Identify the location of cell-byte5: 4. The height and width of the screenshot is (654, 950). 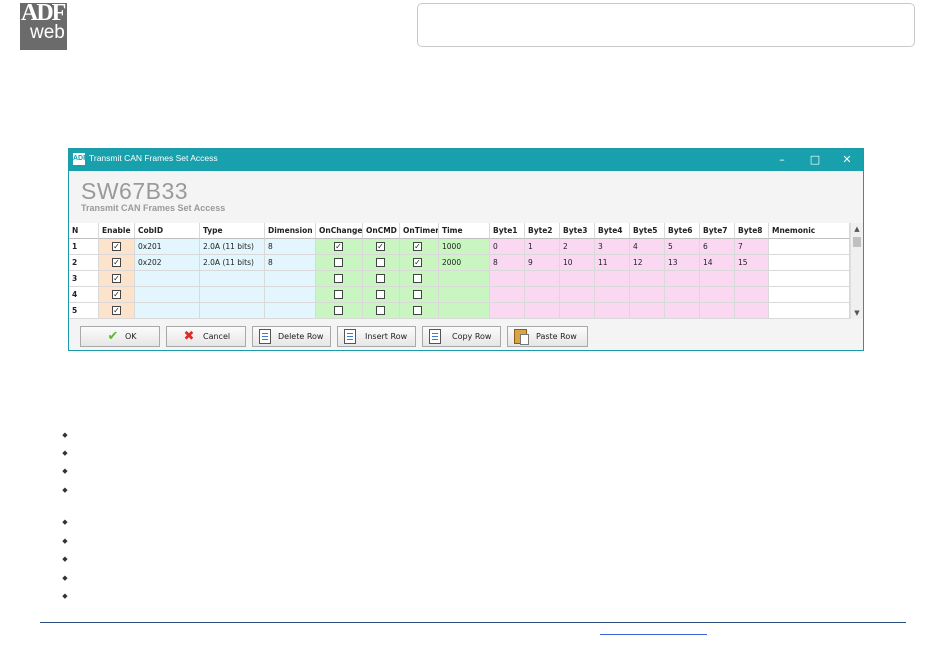
(647, 247).